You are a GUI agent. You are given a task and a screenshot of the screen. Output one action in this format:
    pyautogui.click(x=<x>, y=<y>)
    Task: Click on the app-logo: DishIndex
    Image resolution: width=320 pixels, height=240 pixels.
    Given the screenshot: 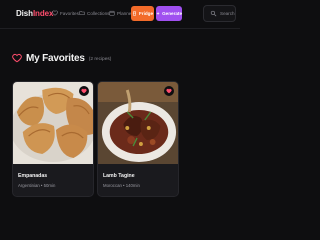 What is the action you would take?
    pyautogui.click(x=34, y=13)
    